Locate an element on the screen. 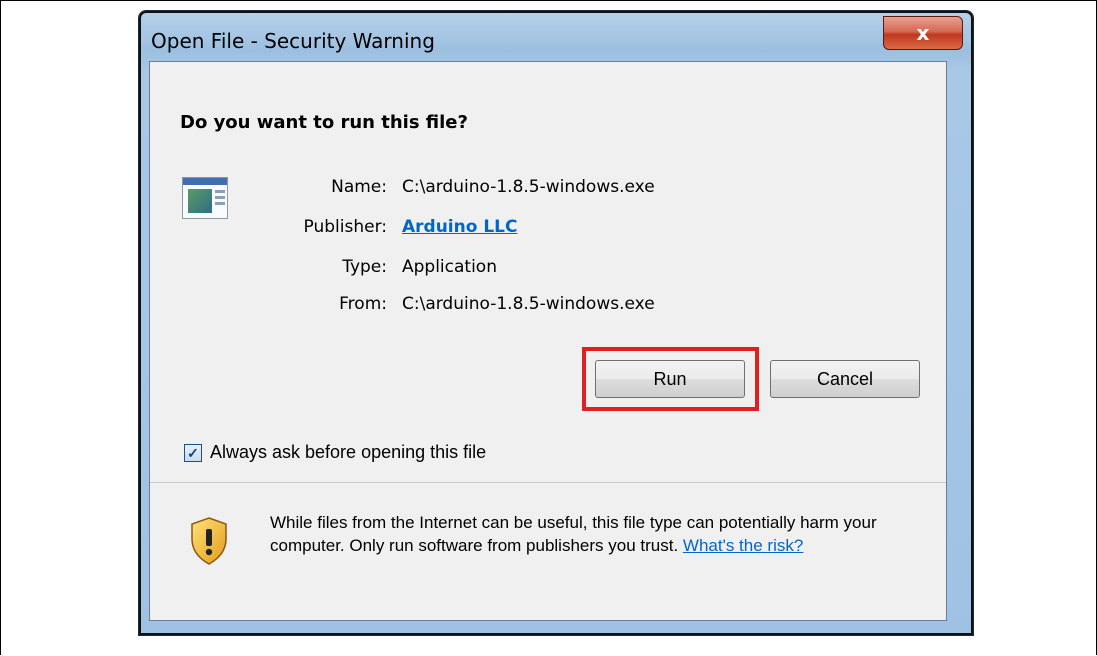  from-label: From: is located at coordinates (363, 304).